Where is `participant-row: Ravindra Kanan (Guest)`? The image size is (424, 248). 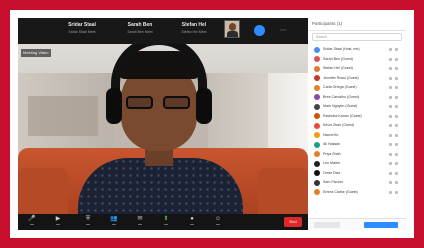 participant-row: Ravindra Kanan (Guest) is located at coordinates (357, 117).